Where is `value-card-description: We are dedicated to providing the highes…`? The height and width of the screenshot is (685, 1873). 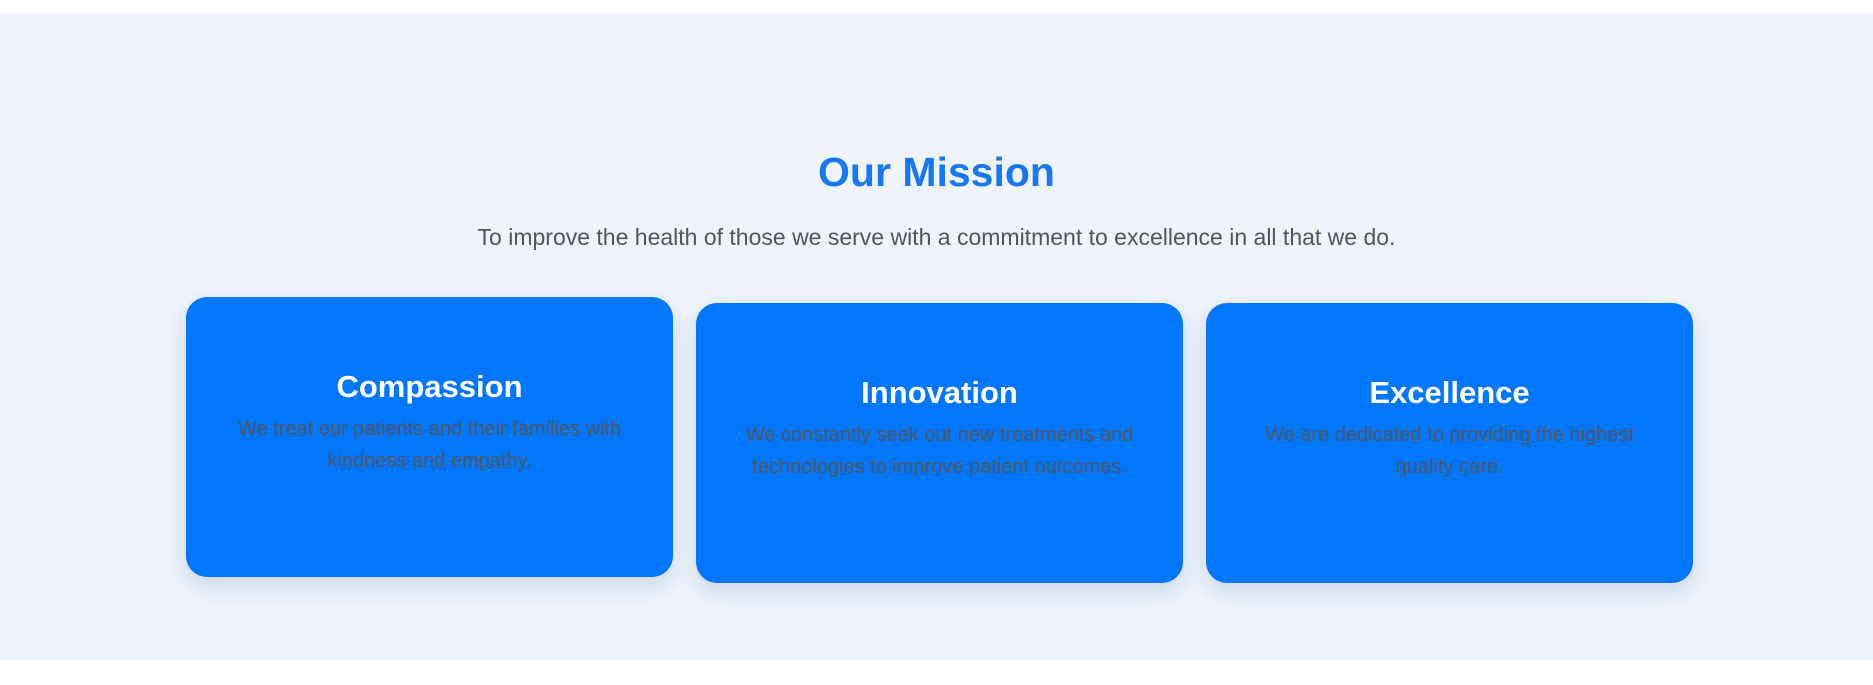
value-card-description: We are dedicated to providing the highes… is located at coordinates (1449, 451).